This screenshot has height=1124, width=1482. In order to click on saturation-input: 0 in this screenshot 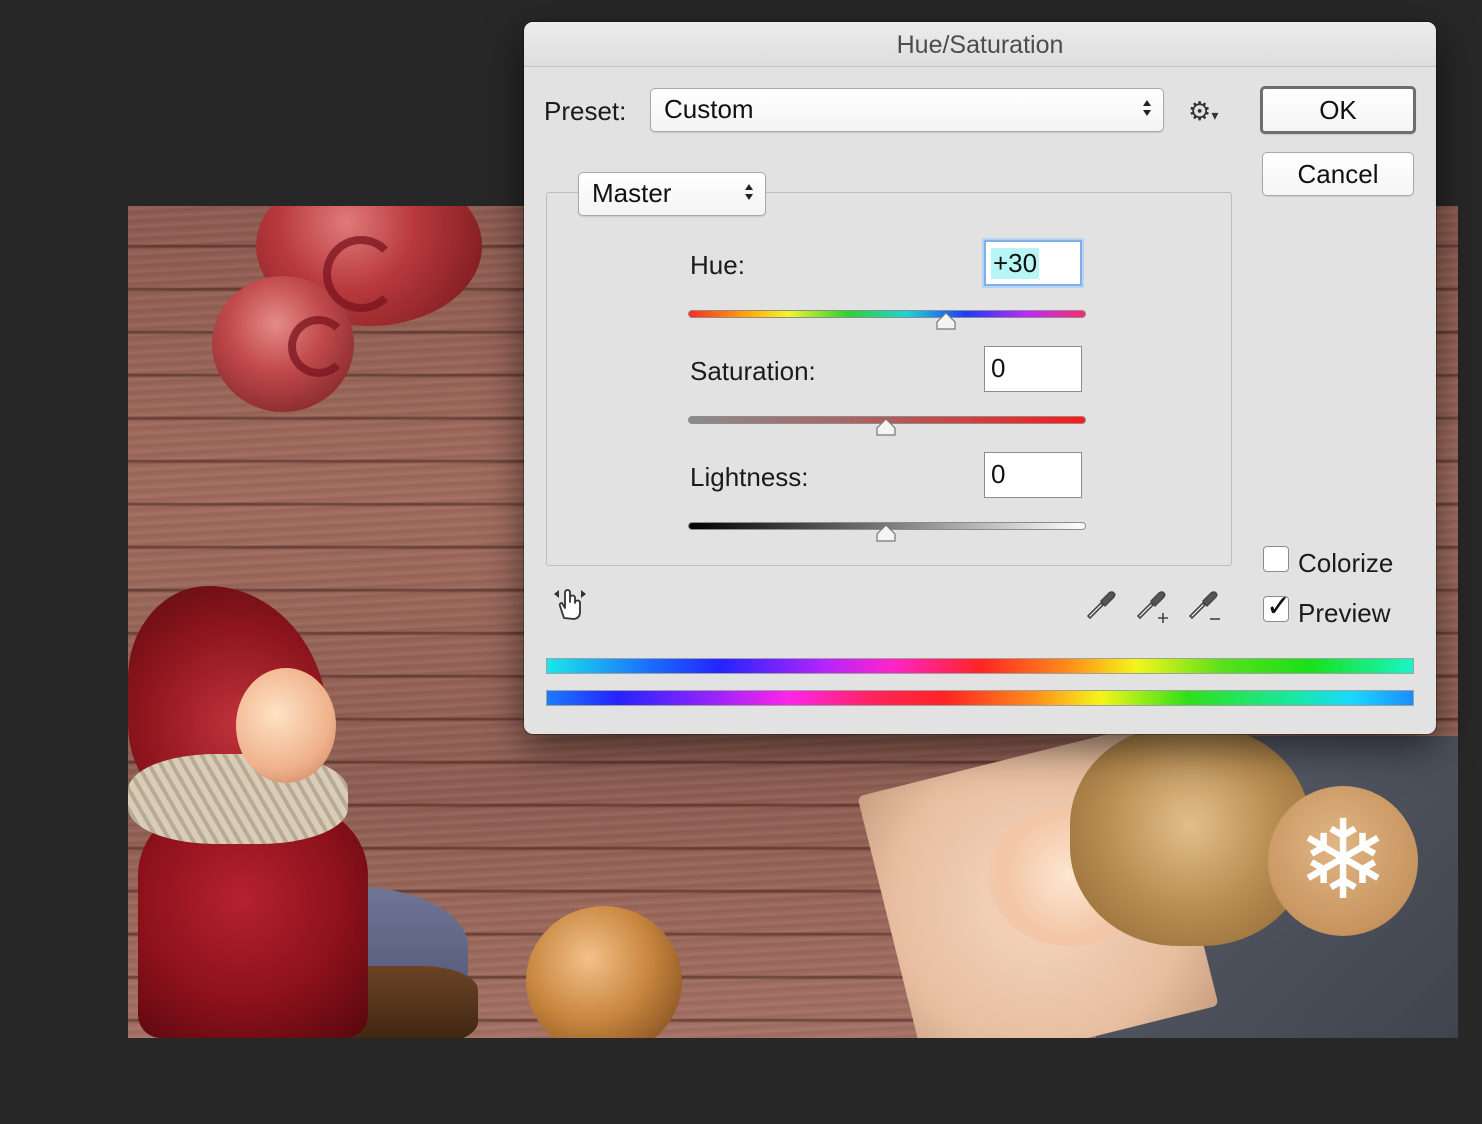, I will do `click(1033, 369)`.